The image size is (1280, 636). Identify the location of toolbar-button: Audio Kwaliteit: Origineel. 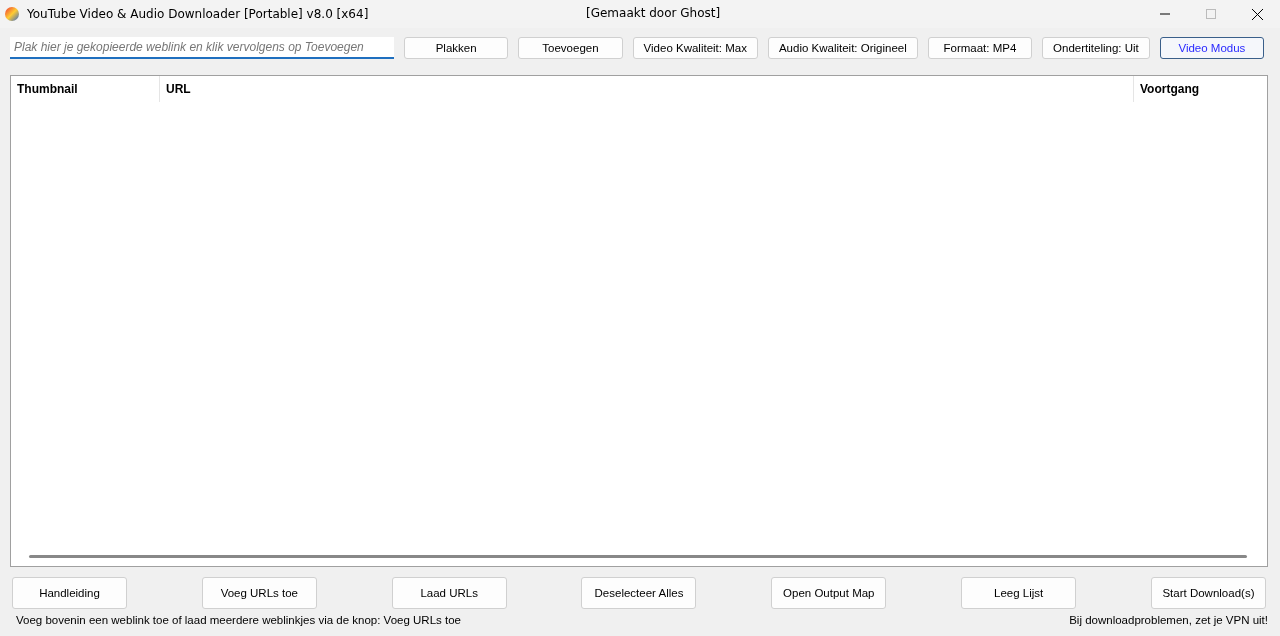
(842, 48).